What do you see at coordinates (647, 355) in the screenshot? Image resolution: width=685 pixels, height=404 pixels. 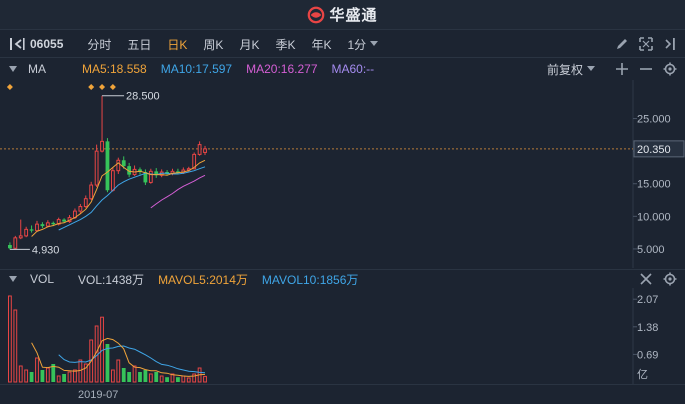 I see `y-tick-label: 0.69` at bounding box center [647, 355].